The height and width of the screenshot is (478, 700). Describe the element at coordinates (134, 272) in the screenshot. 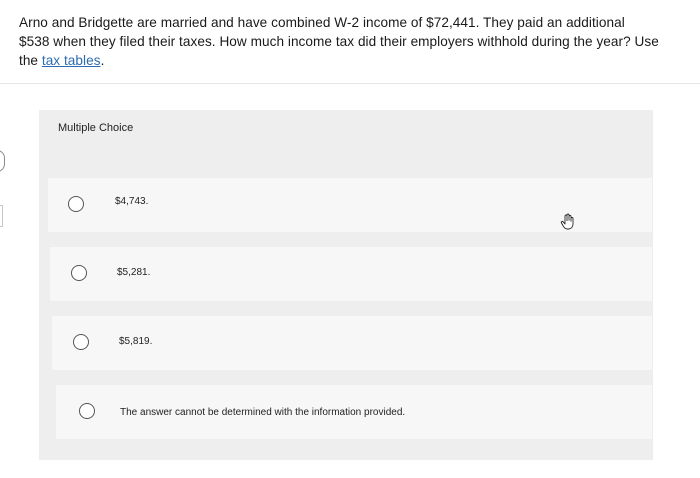

I see `answer-option-text: $5,281.` at that location.